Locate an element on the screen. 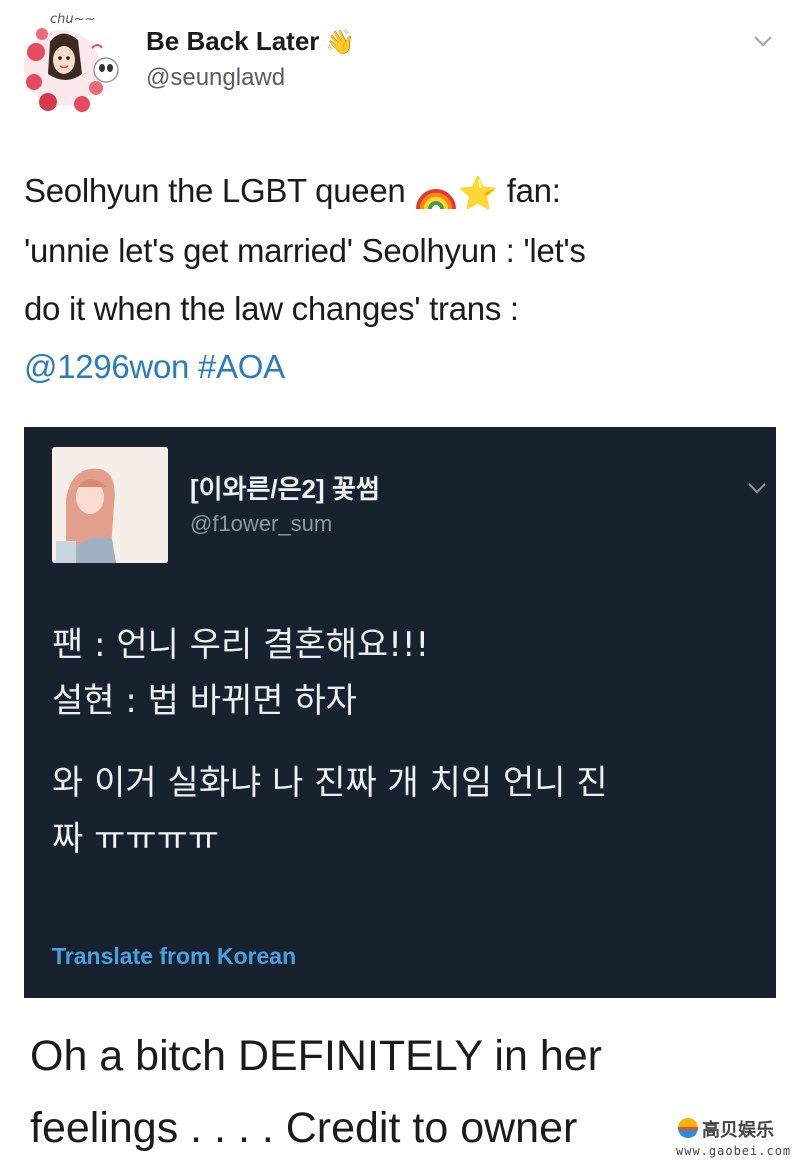 This screenshot has width=800, height=1176. quoted-line: 와 이거 실화냐 나 진짜 개 치임 언니 진 is located at coordinates (330, 783).